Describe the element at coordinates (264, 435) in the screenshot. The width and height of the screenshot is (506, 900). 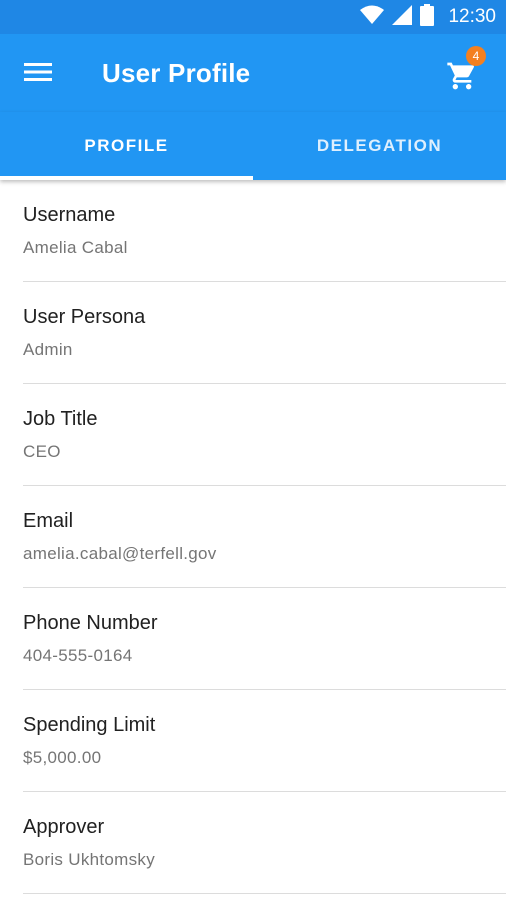
I see `field-job-title: Job Title CEO` at that location.